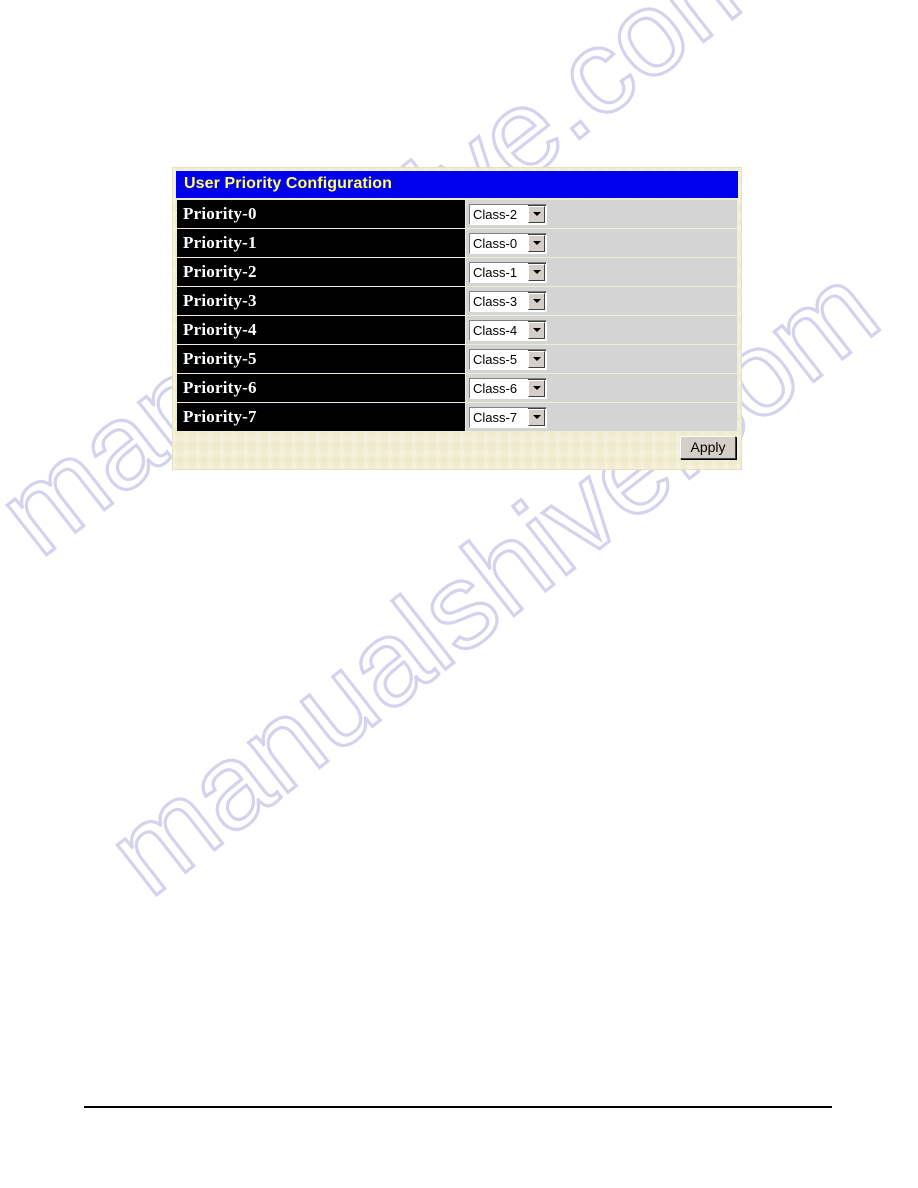  What do you see at coordinates (499, 388) in the screenshot?
I see `class-select-value: Class-6` at bounding box center [499, 388].